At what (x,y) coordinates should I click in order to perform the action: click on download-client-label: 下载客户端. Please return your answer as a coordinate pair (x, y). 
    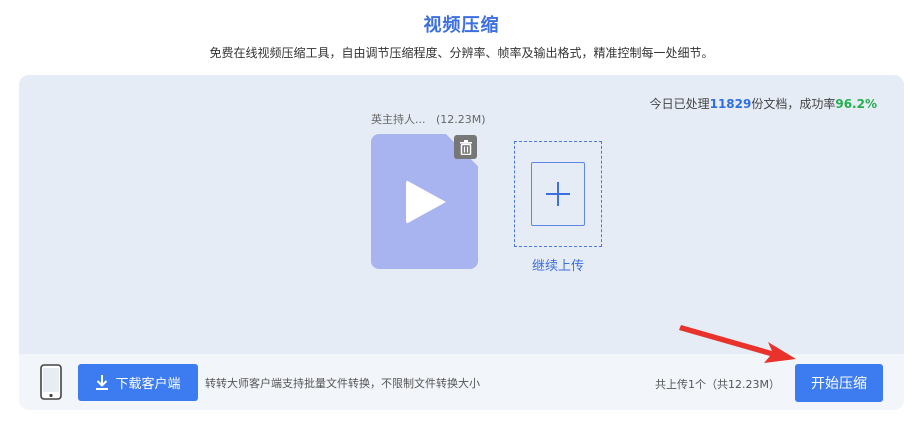
    Looking at the image, I should click on (148, 384).